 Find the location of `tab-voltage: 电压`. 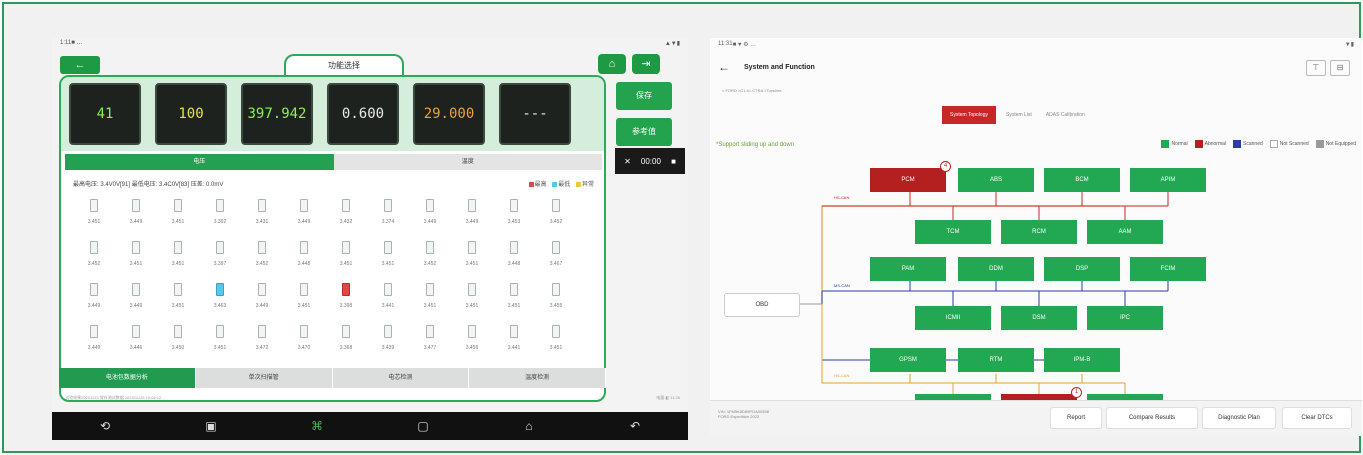

tab-voltage: 电压 is located at coordinates (199, 162).